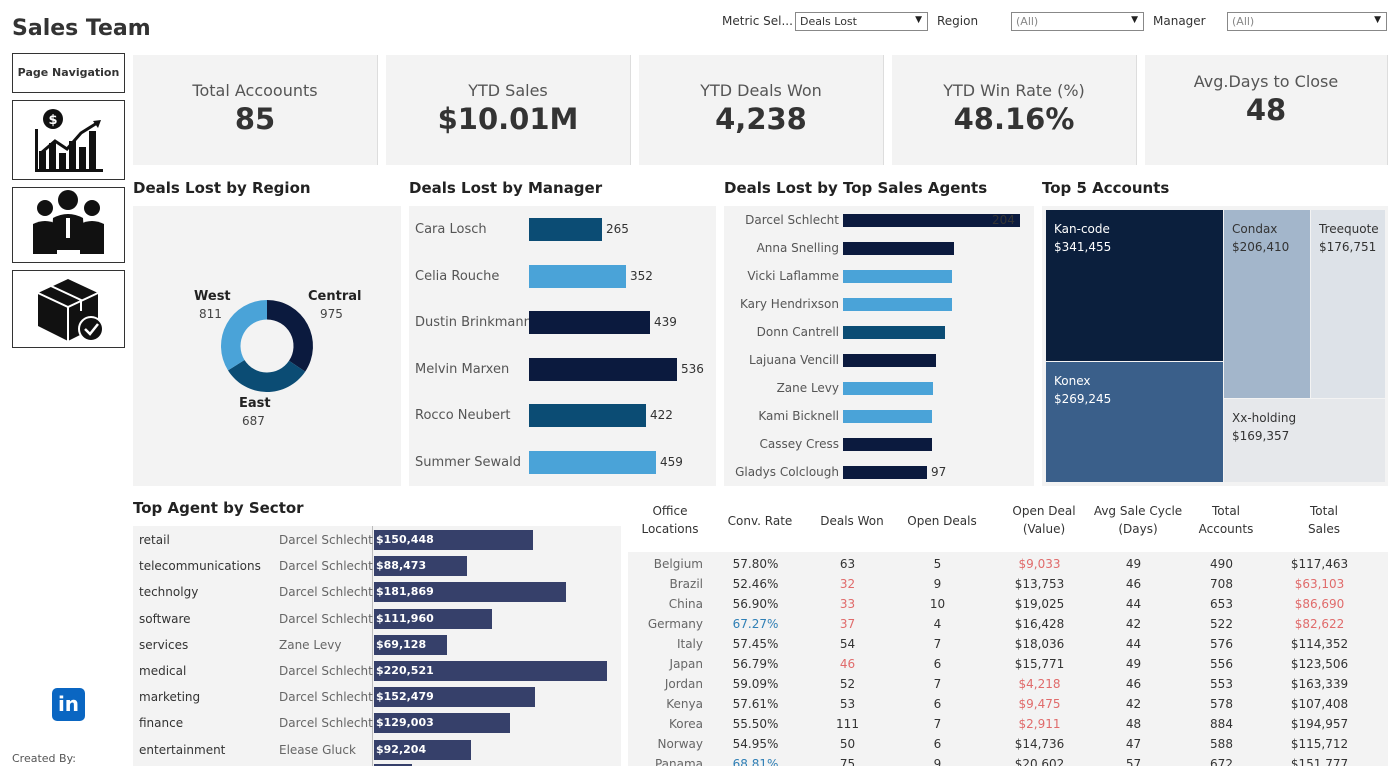 The width and height of the screenshot is (1399, 766). I want to click on kpi-label: YTD Sales, so click(508, 90).